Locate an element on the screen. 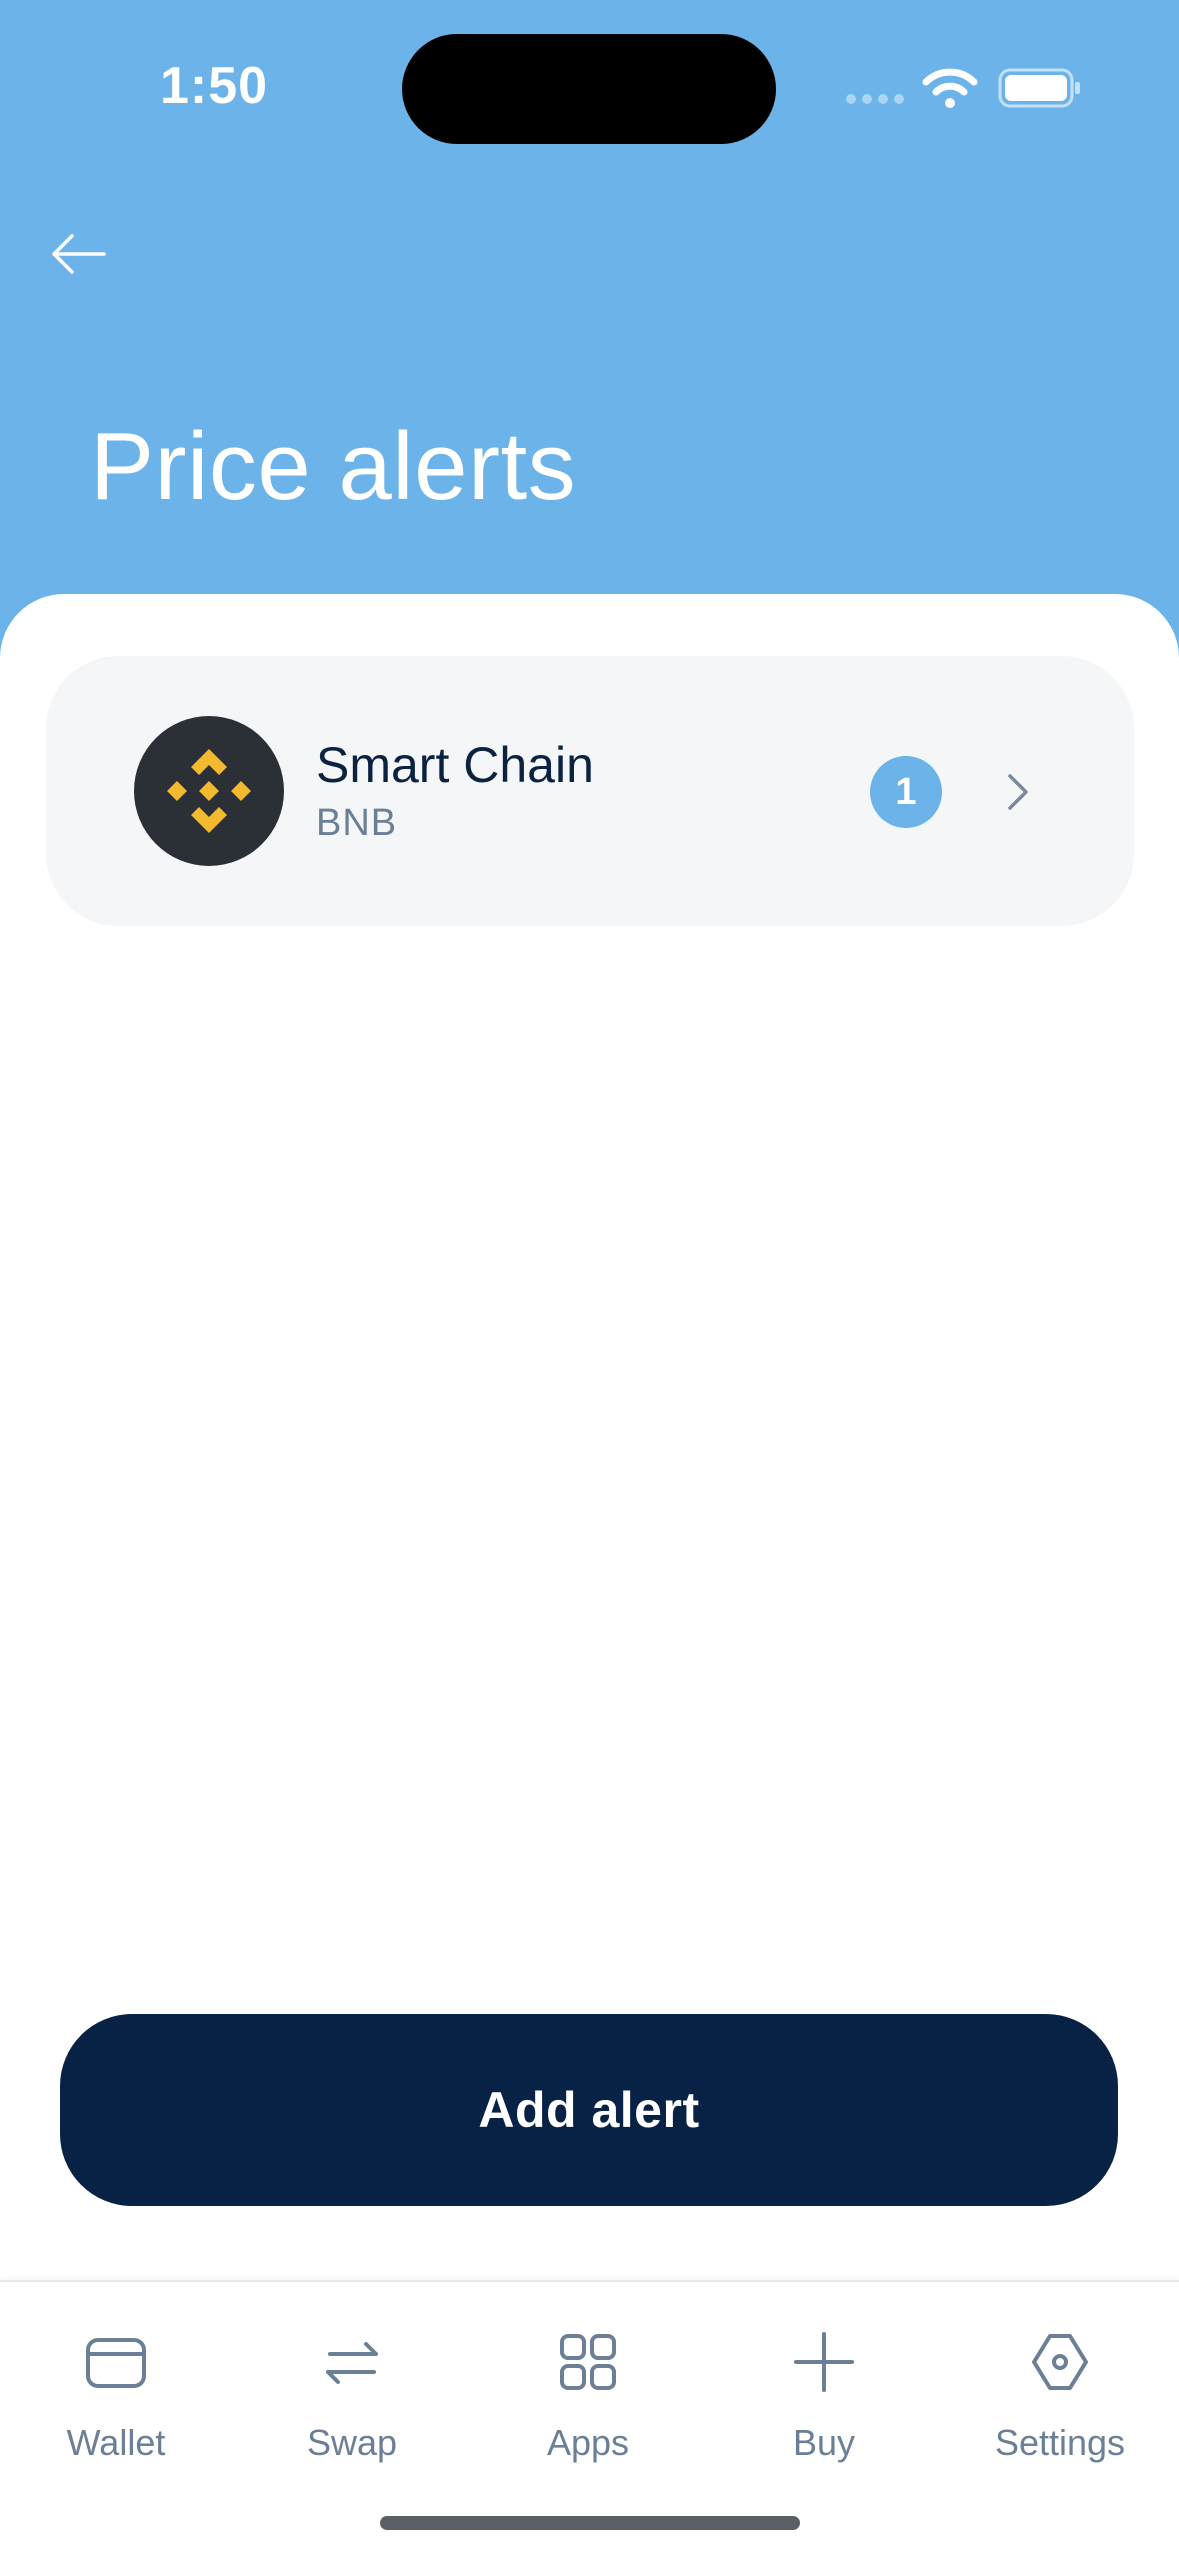 The width and height of the screenshot is (1179, 2556). add-alert-button: Add alert is located at coordinates (589, 2110).